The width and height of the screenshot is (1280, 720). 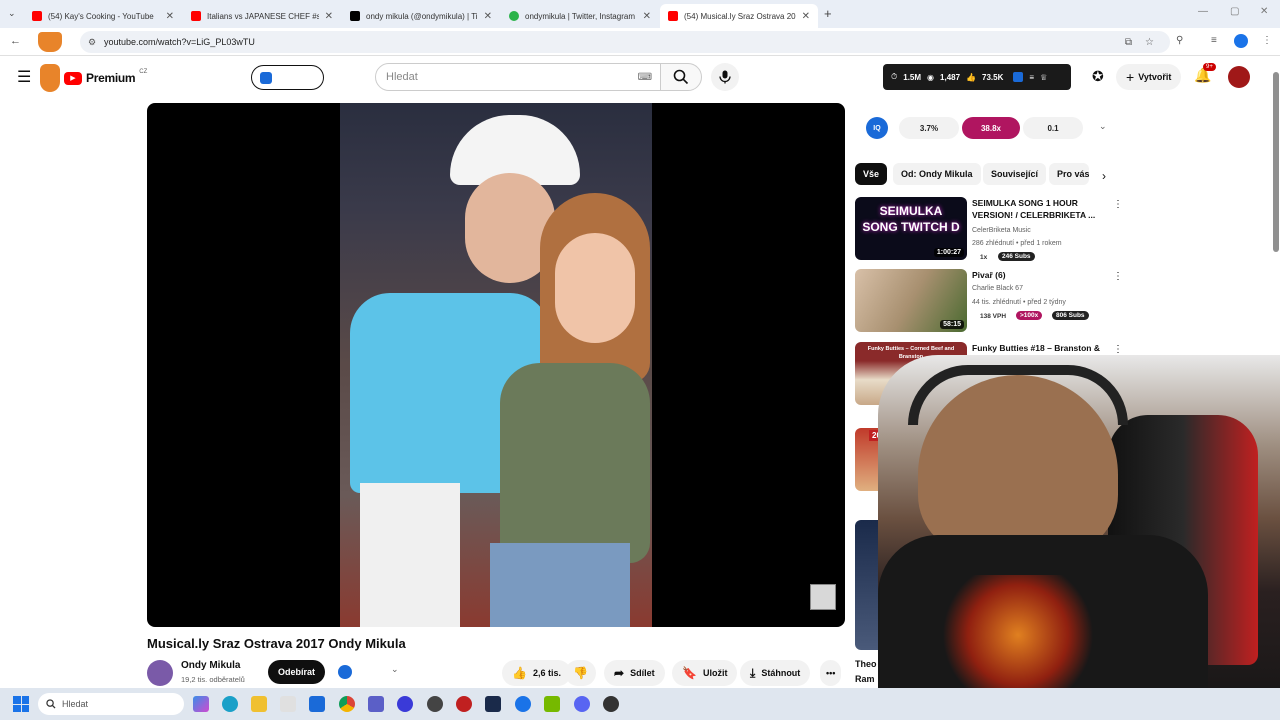 I want to click on steam-icon, so click(x=493, y=704).